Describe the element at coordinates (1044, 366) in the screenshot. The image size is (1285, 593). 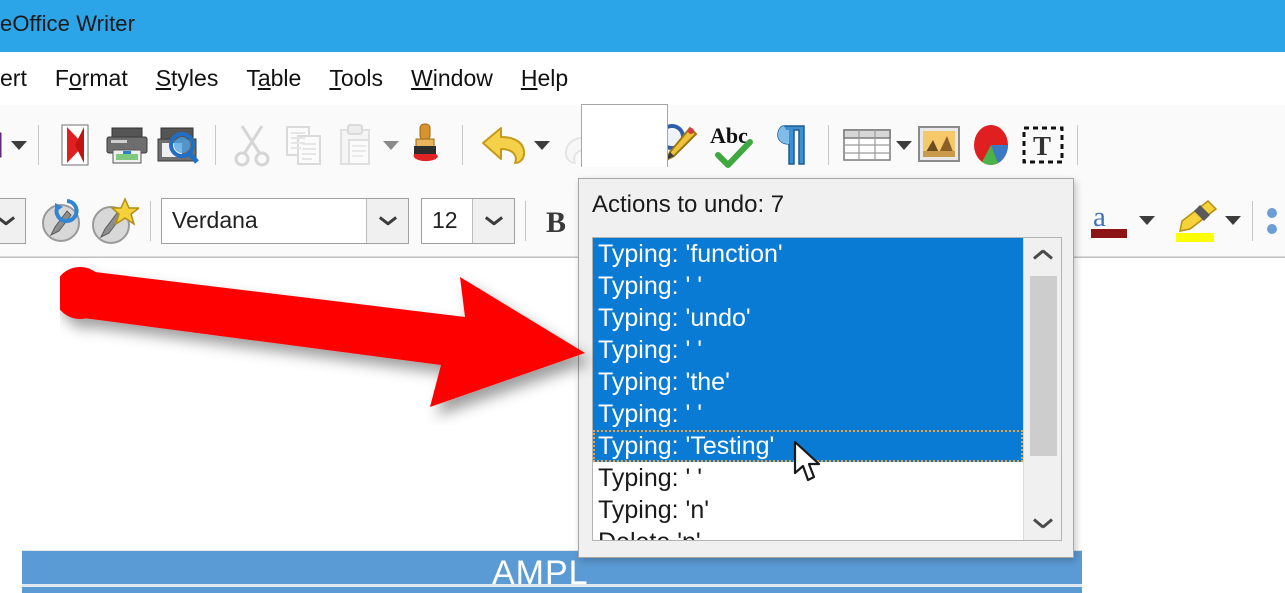
I see `scrollbar-thumb` at that location.